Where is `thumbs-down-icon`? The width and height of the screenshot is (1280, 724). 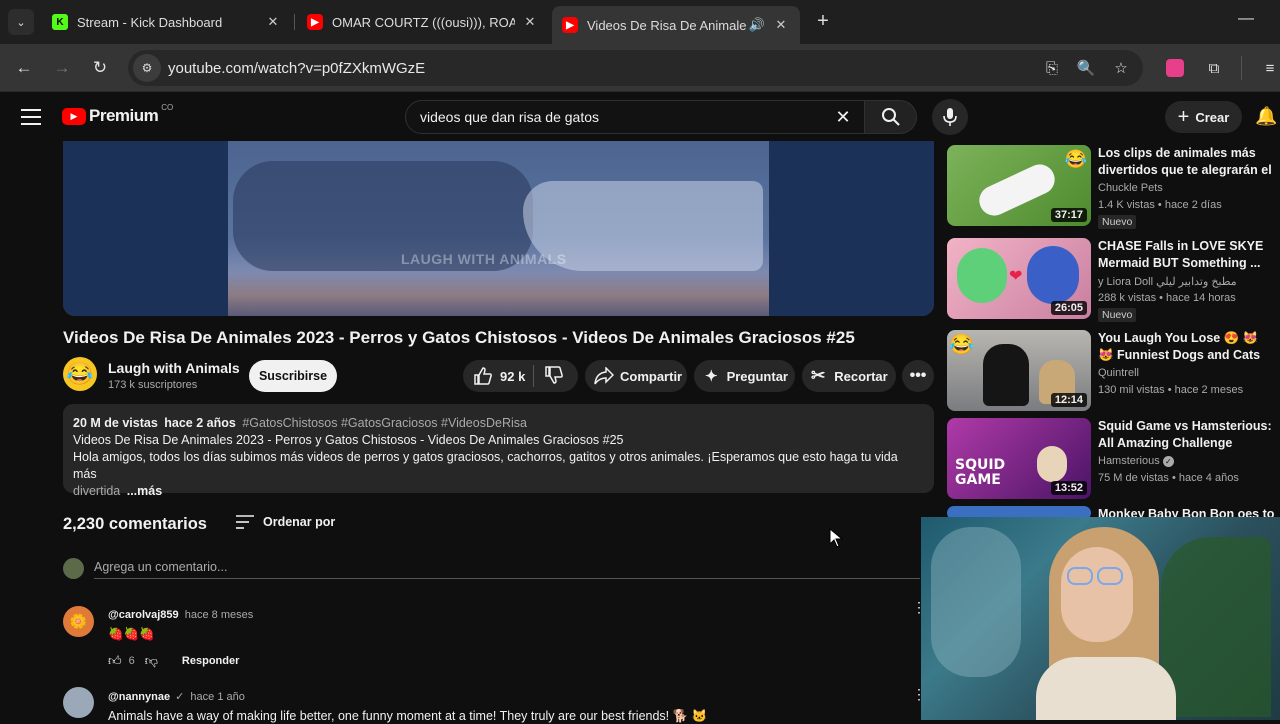 thumbs-down-icon is located at coordinates (554, 374).